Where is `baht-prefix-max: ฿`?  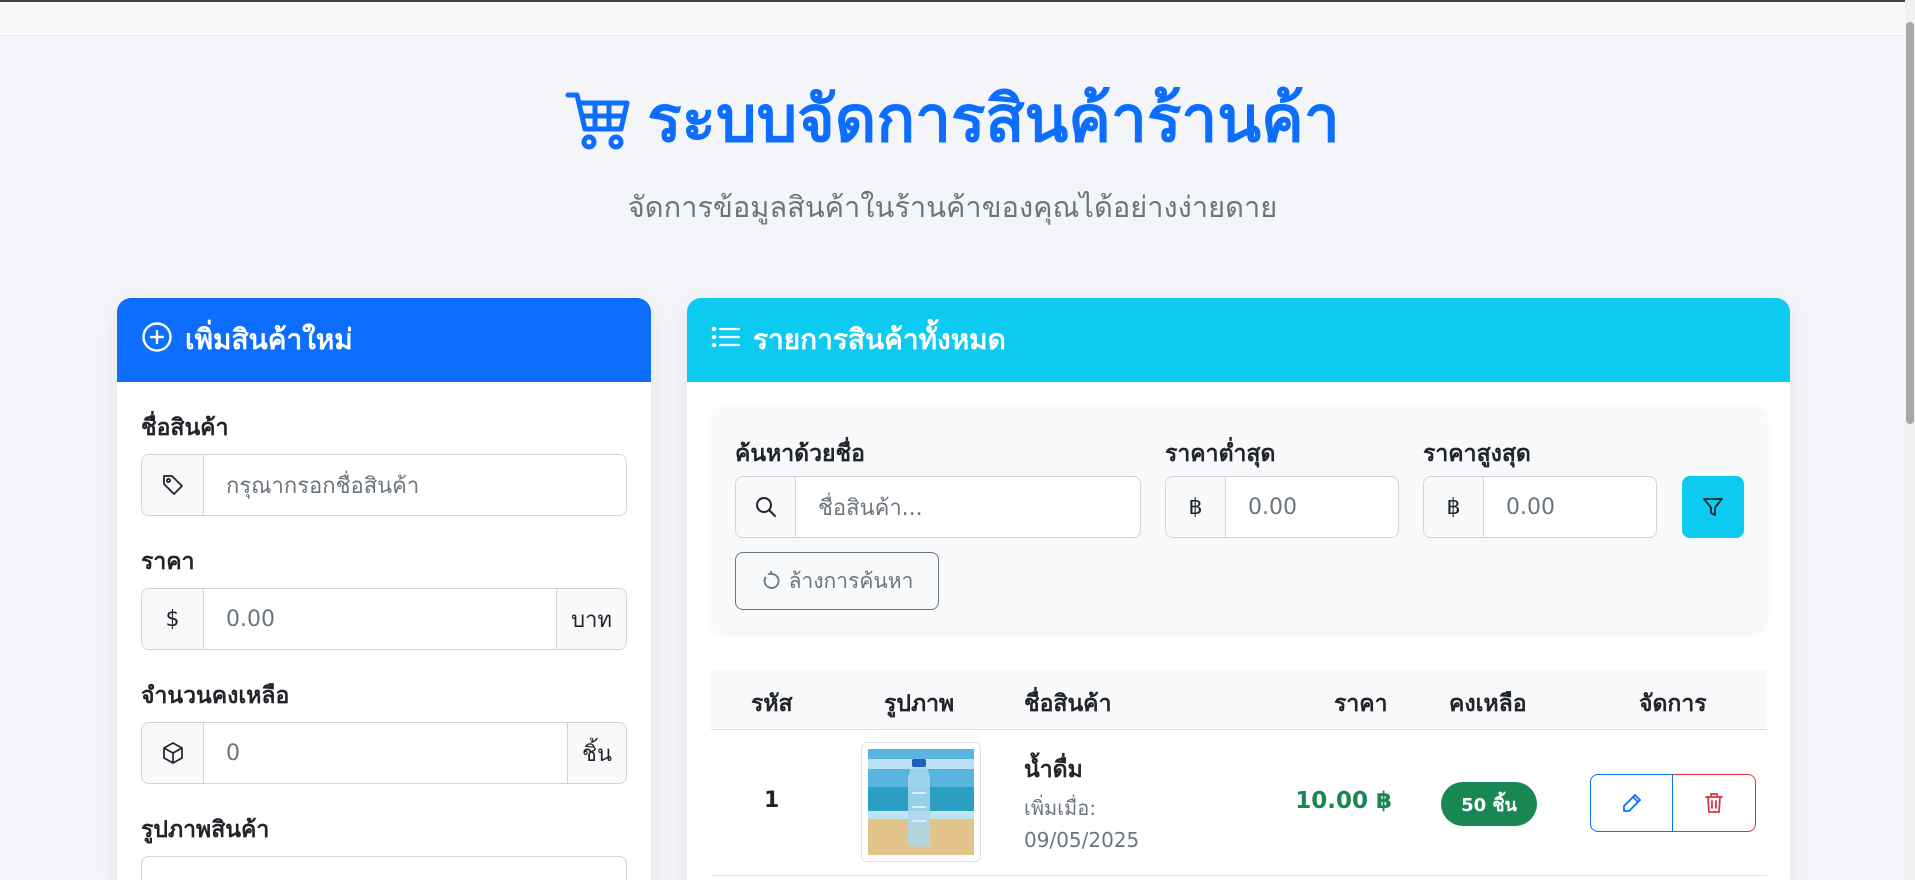 baht-prefix-max: ฿ is located at coordinates (1454, 507).